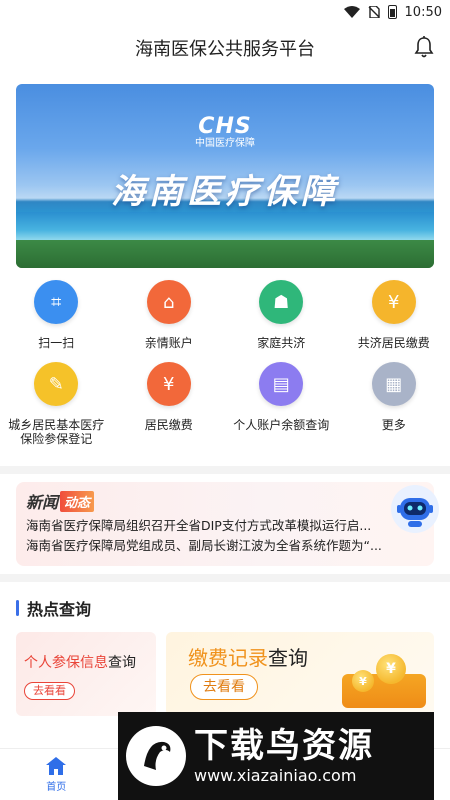 The image size is (450, 800). I want to click on chs-logo-mark: CHS, so click(225, 126).